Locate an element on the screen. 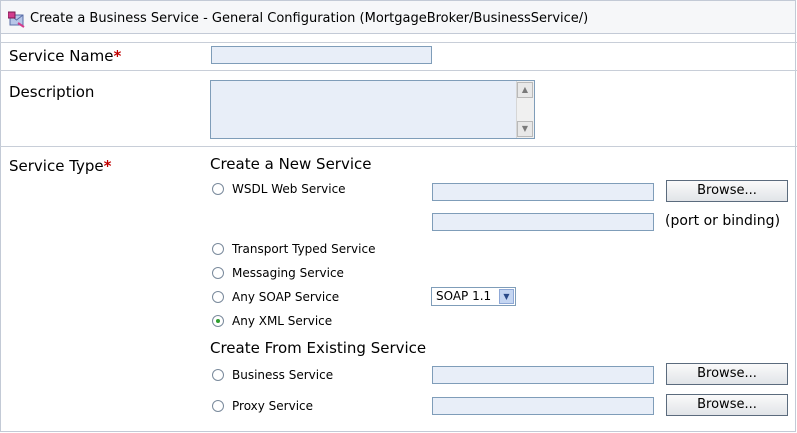 Image resolution: width=797 pixels, height=433 pixels. description-label: Description is located at coordinates (52, 92).